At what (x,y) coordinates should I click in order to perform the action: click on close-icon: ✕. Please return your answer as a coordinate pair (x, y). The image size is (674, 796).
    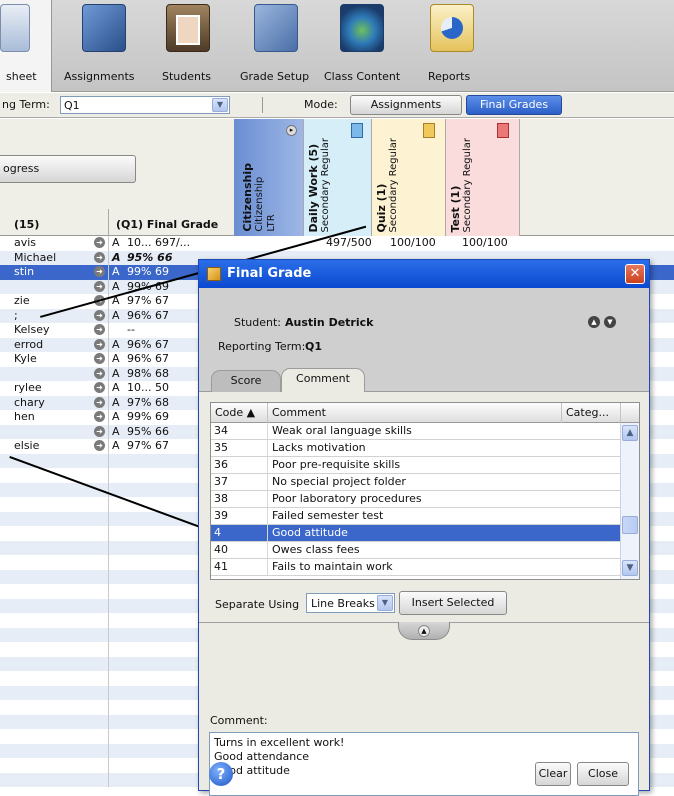
    Looking at the image, I should click on (635, 274).